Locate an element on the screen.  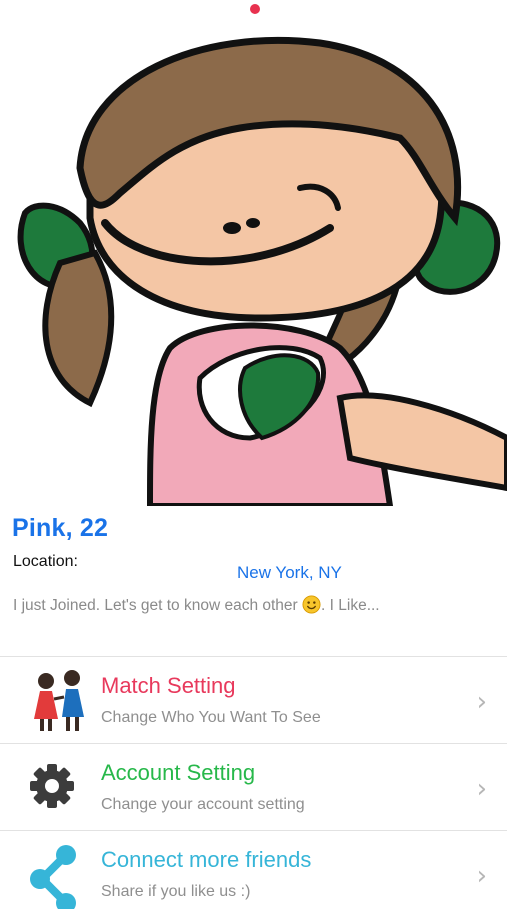
smiling-face-emoji-icon is located at coordinates (311, 604).